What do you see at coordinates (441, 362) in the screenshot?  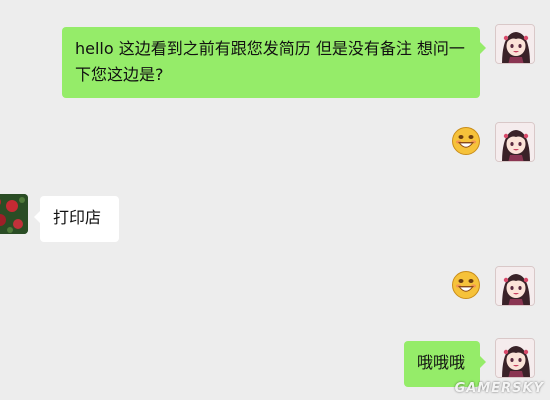 I see `message-text: 哦哦哦` at bounding box center [441, 362].